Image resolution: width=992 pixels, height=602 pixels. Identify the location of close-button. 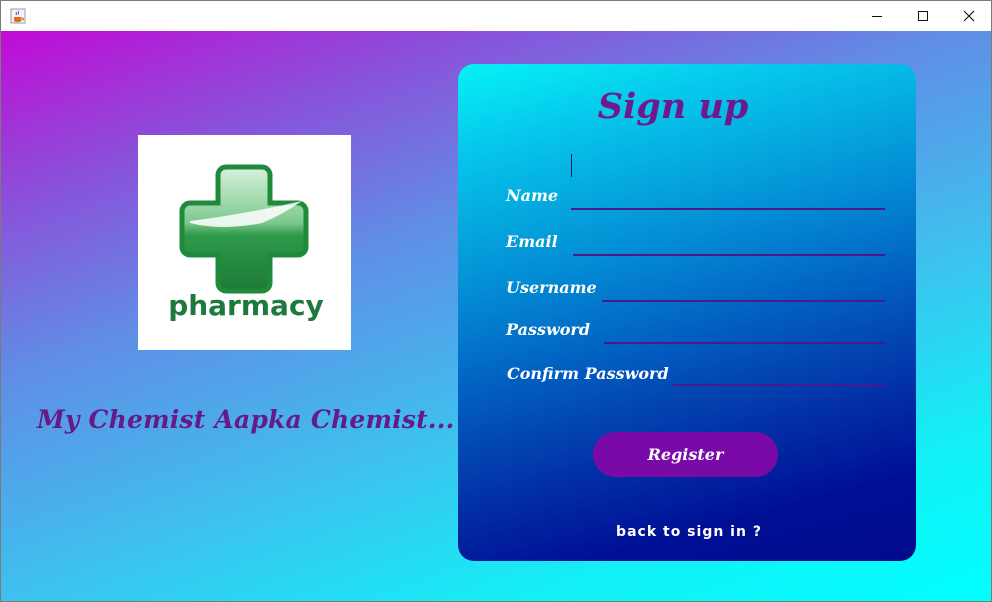
(969, 16).